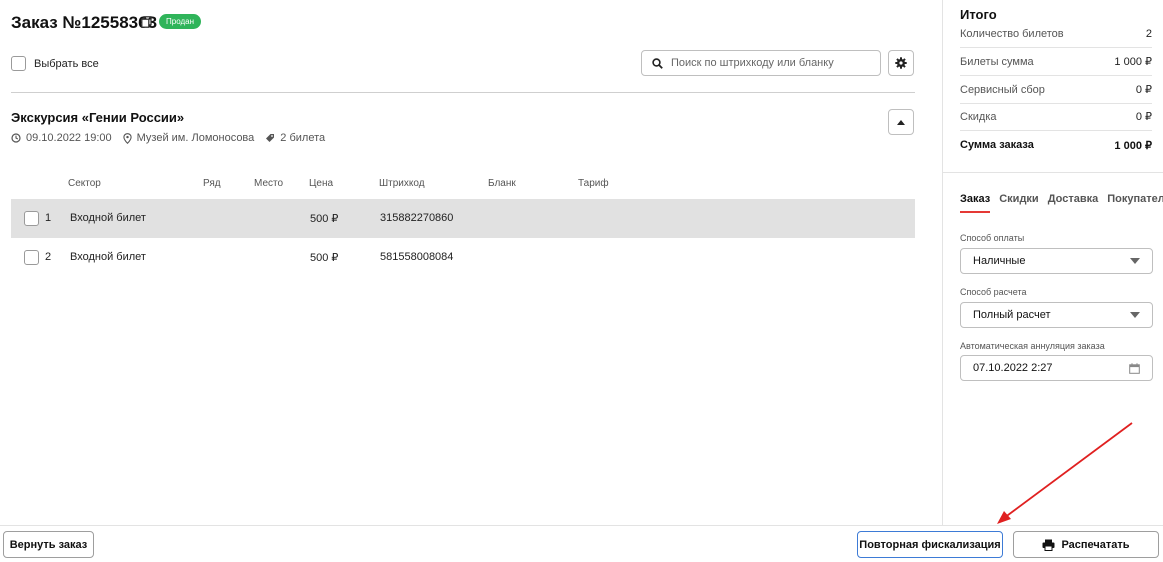  Describe the element at coordinates (303, 138) in the screenshot. I see `event-tickets-text: 2 билета` at that location.